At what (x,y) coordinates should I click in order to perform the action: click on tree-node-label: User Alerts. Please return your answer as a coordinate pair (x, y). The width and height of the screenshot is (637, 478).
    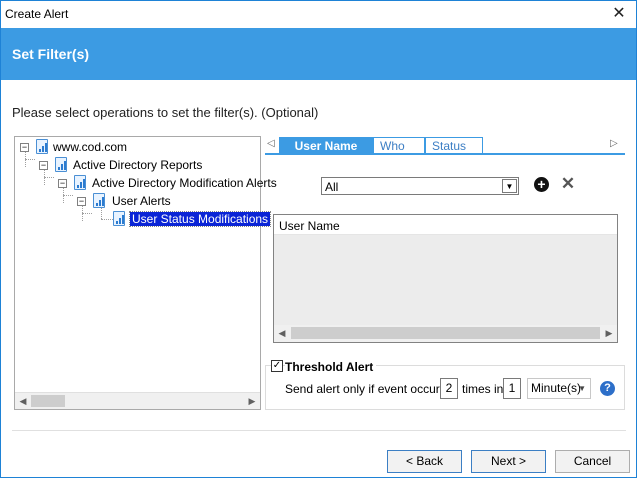
    Looking at the image, I should click on (141, 201).